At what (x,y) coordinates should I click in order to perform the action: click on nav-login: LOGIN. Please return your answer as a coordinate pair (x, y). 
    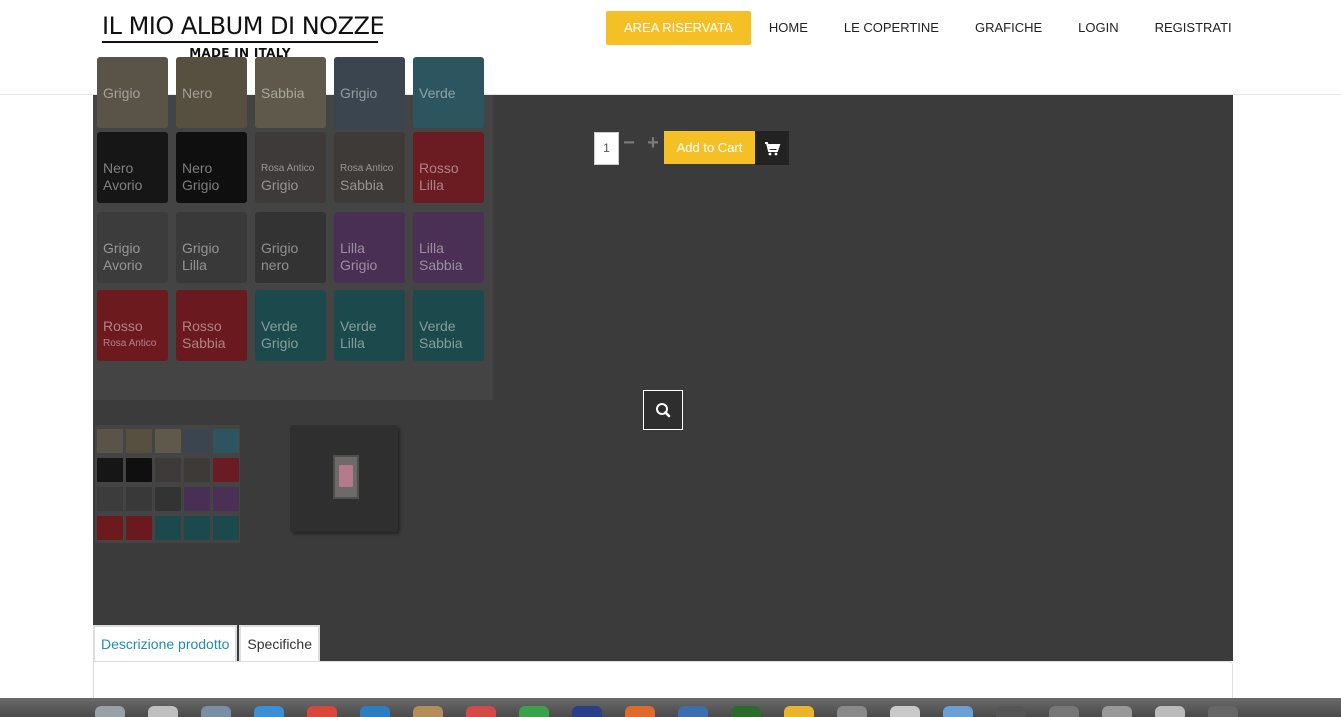
    Looking at the image, I should click on (1098, 28).